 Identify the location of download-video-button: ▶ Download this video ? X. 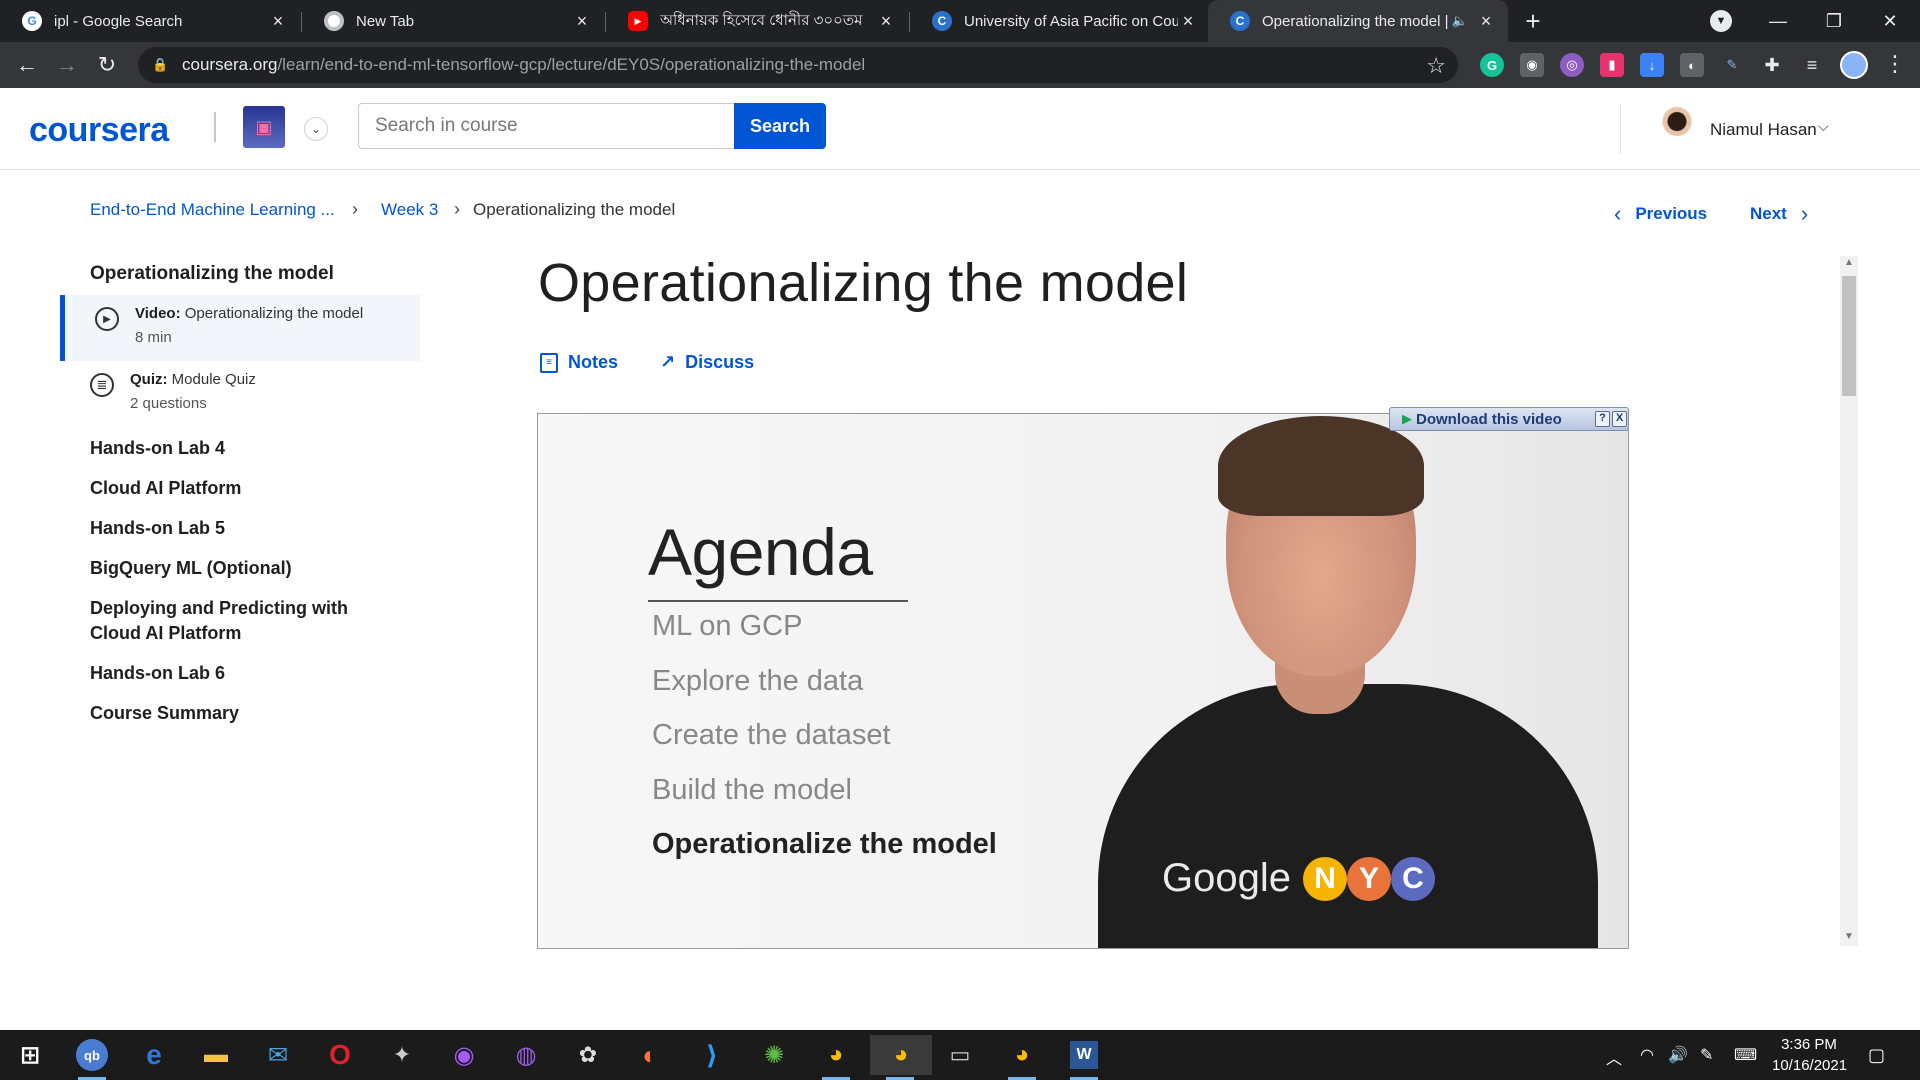
(1509, 419).